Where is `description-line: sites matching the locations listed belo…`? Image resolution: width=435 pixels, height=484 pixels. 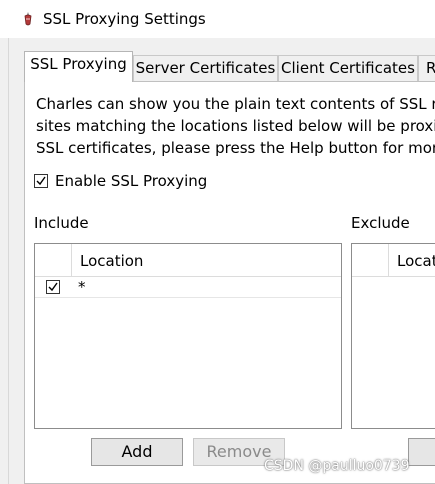 description-line: sites matching the locations listed belo… is located at coordinates (235, 126).